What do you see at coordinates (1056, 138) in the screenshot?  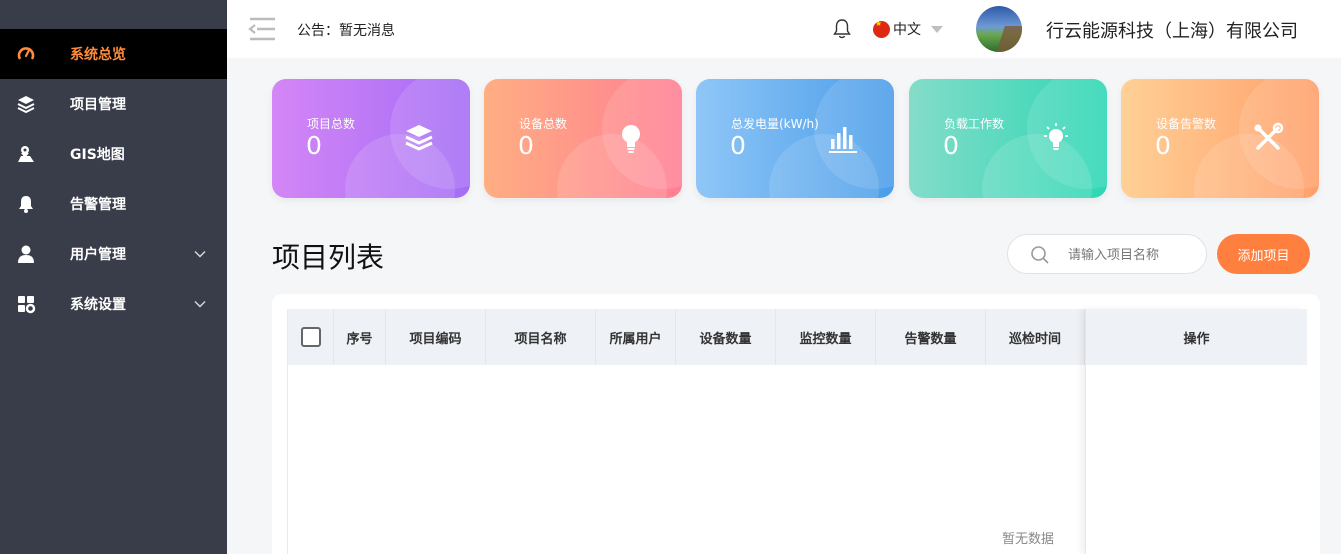 I see `bulb-on-icon` at bounding box center [1056, 138].